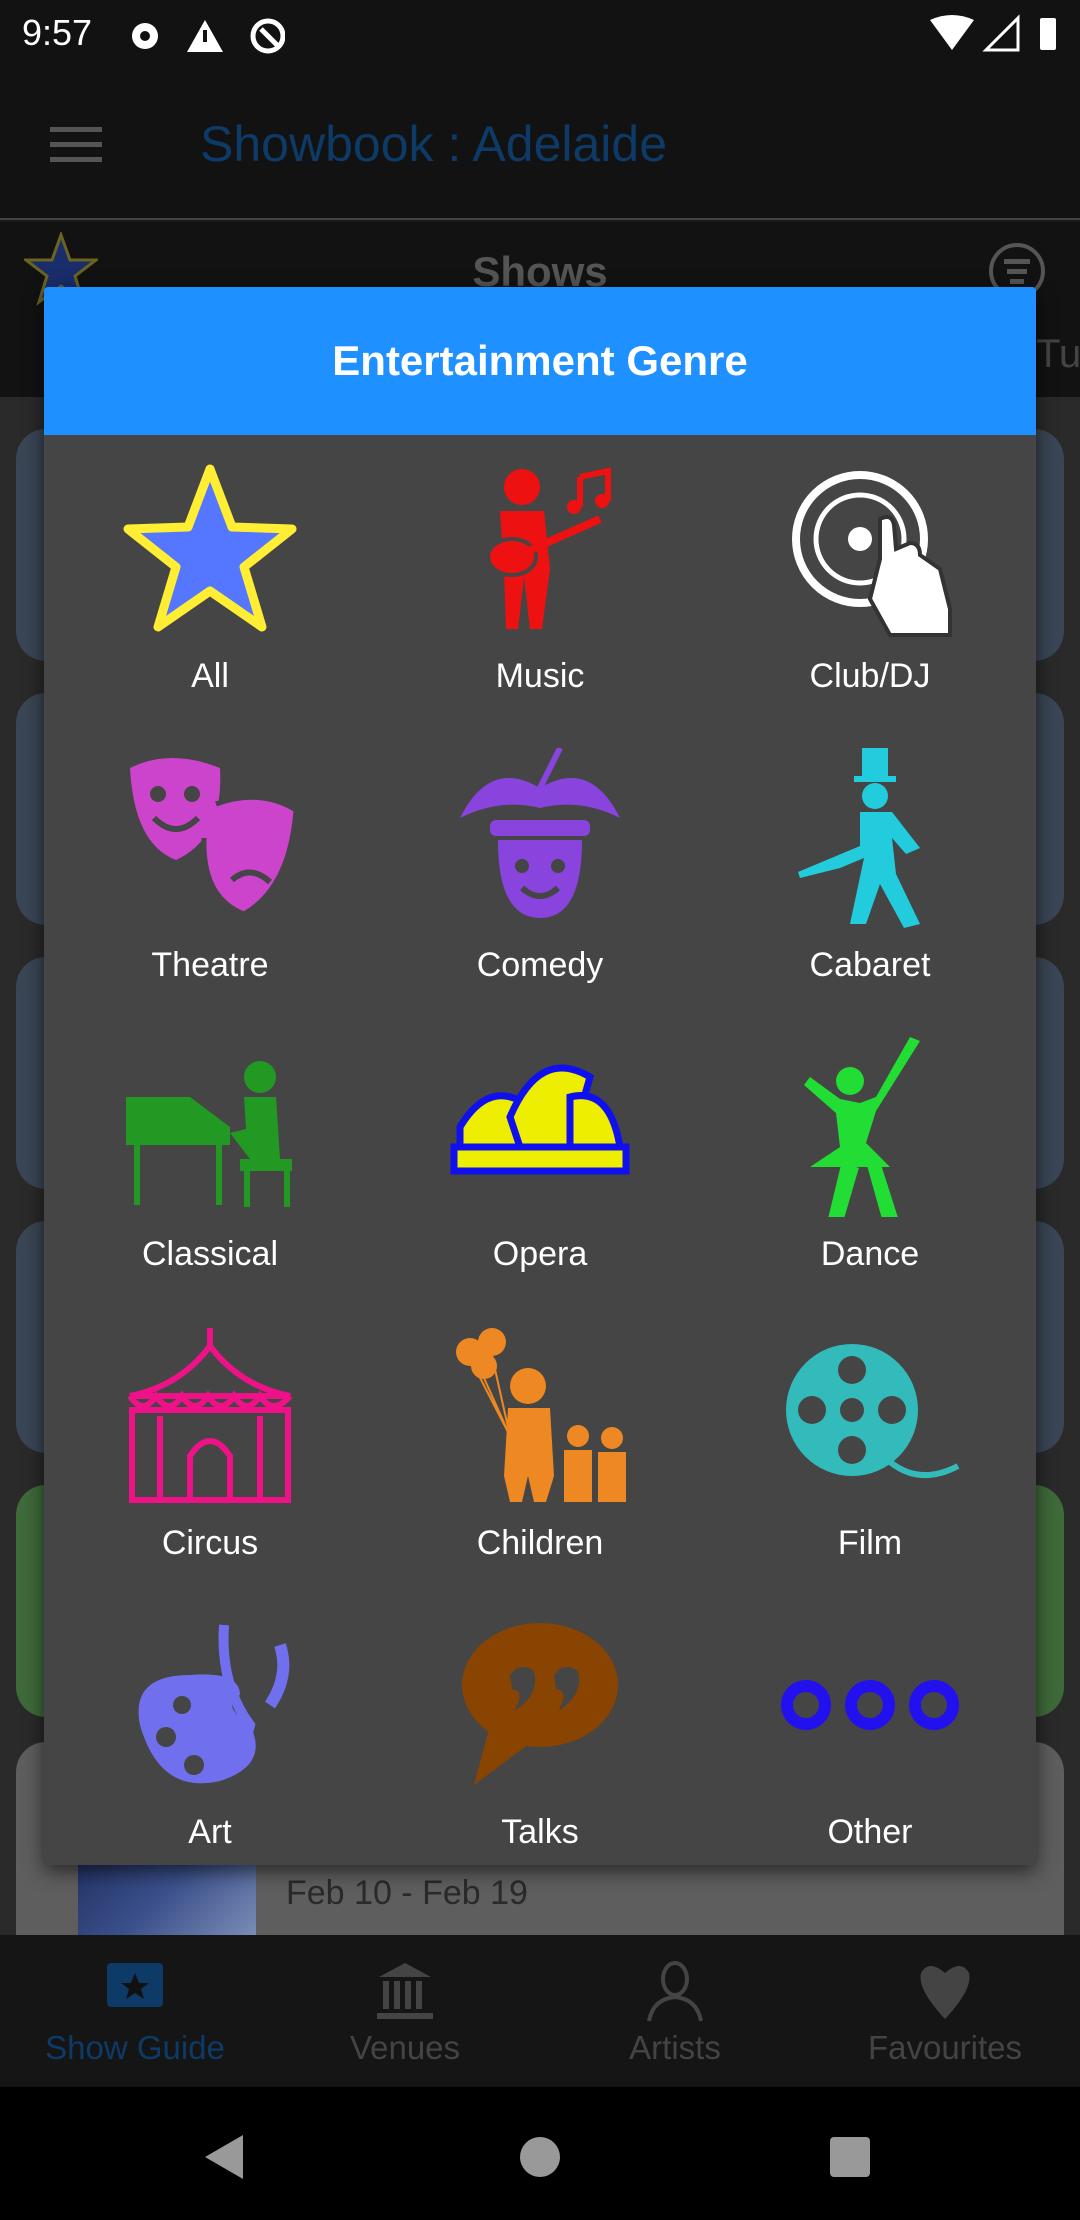  I want to click on bottom-nav: Show Guide Venues Artists Favourites, so click(540, 2011).